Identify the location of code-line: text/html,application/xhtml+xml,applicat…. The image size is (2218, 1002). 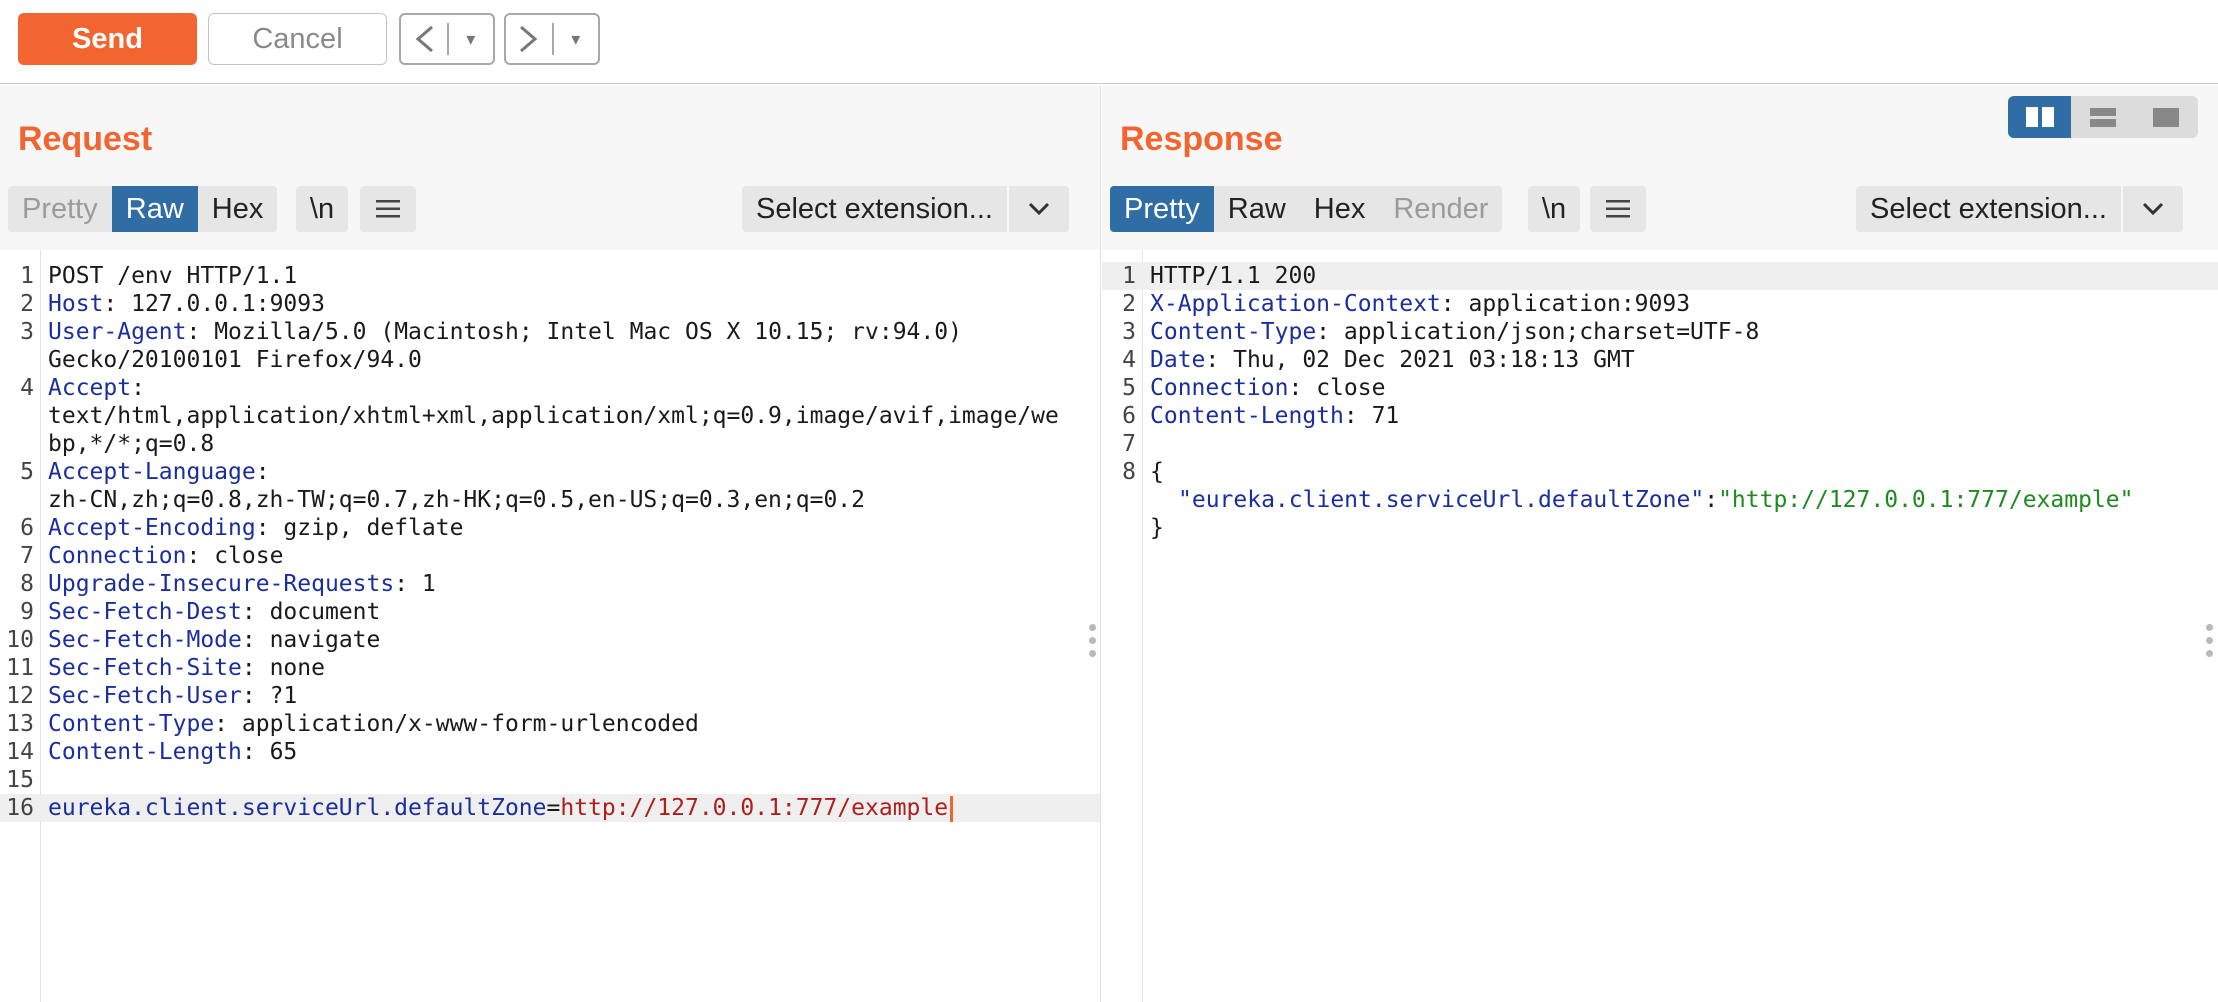
(550, 416).